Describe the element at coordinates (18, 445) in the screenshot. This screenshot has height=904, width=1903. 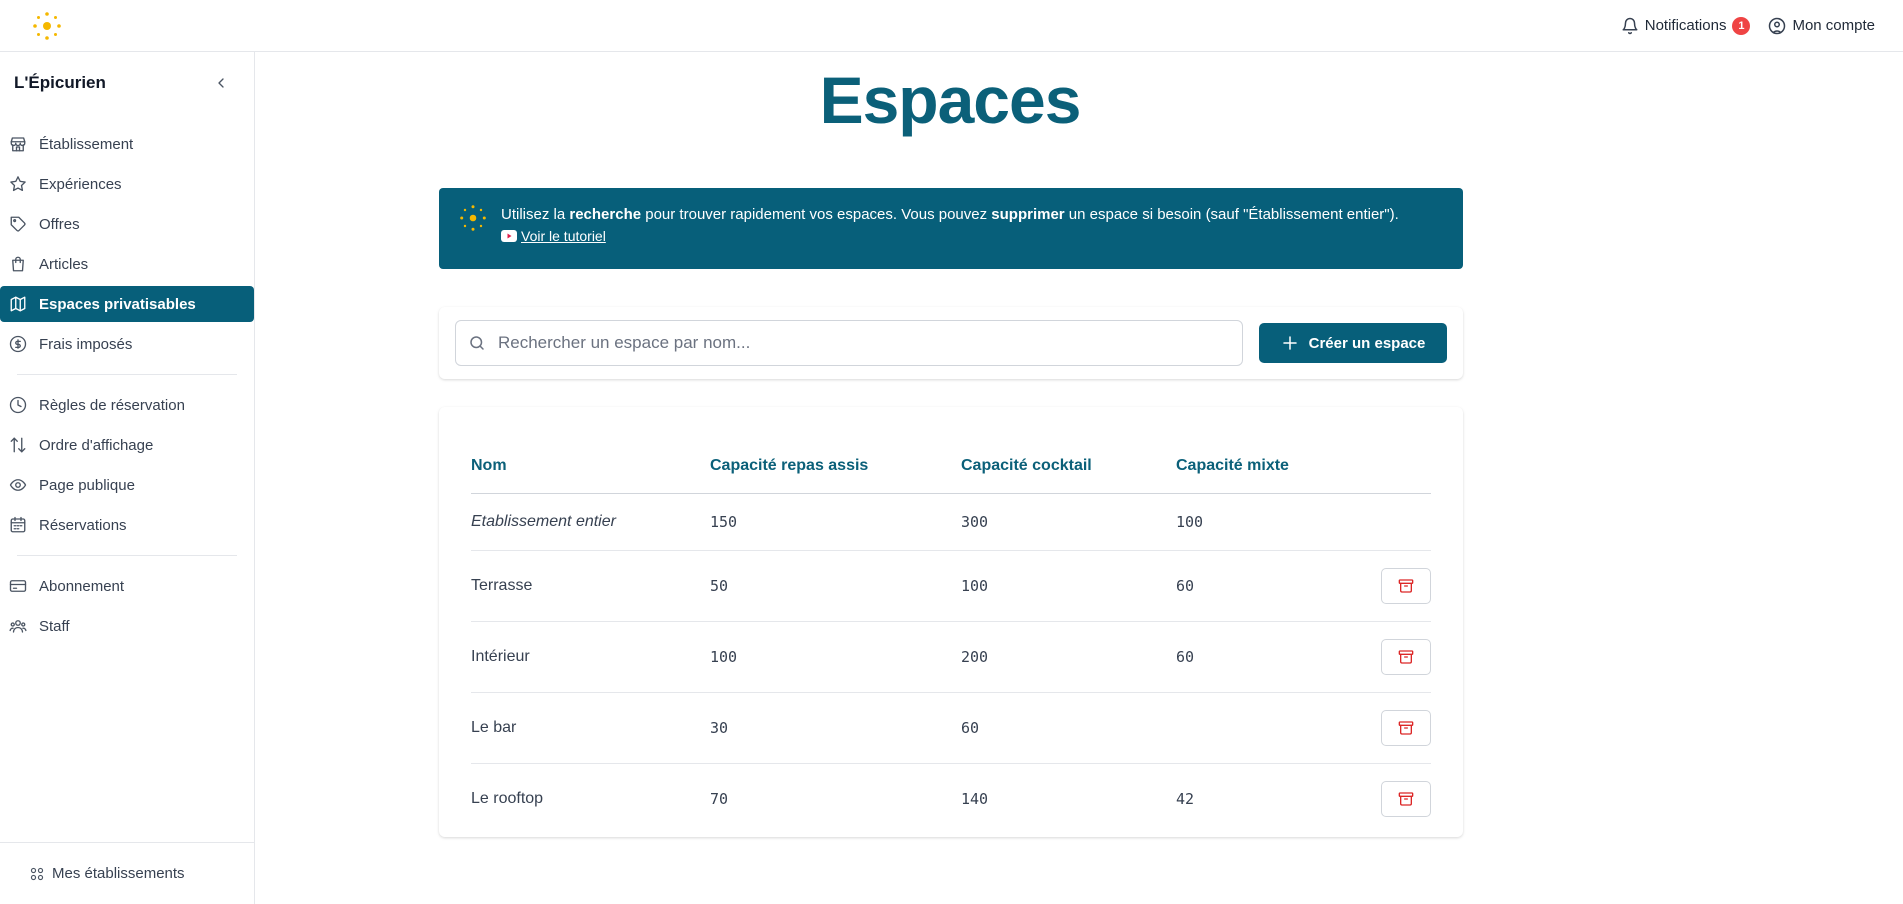
I see `sort-arrows-icon` at that location.